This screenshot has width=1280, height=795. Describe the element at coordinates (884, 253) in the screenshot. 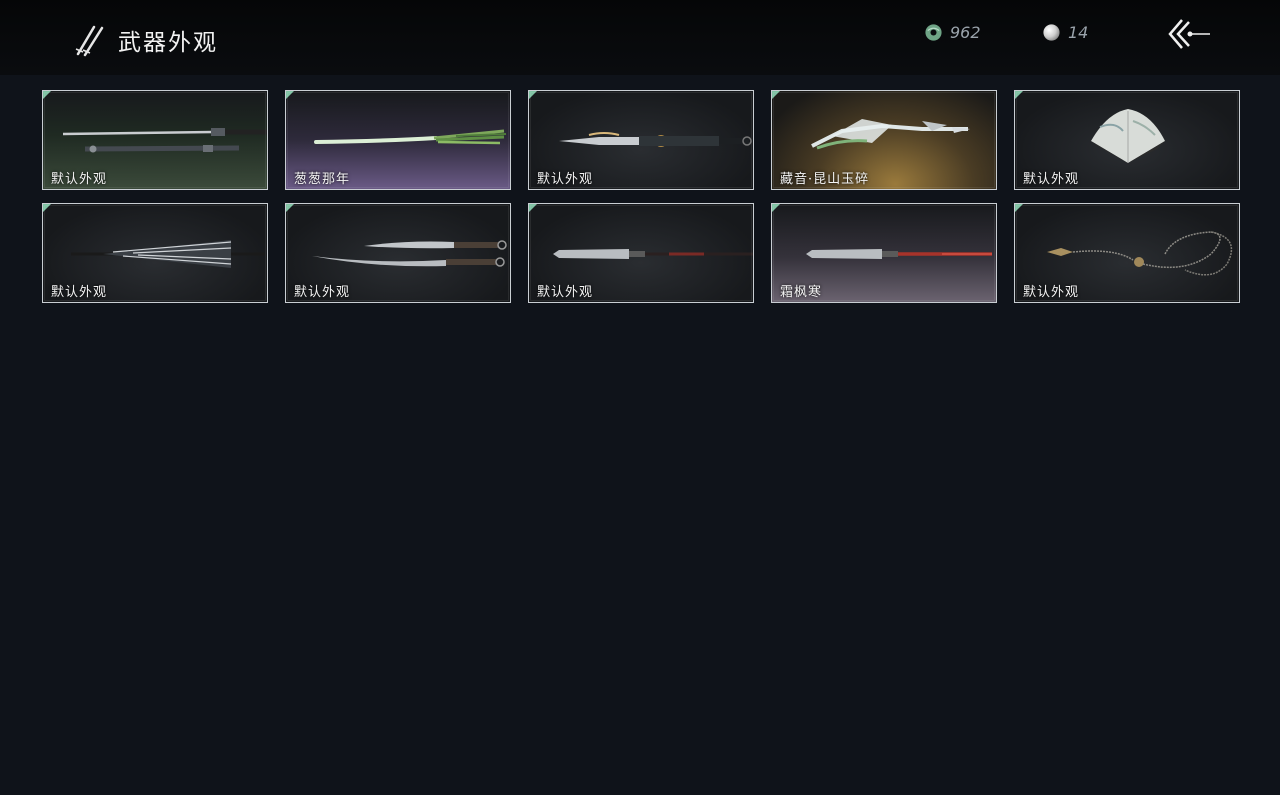

I see `weapon-card: 霜枫寒` at that location.